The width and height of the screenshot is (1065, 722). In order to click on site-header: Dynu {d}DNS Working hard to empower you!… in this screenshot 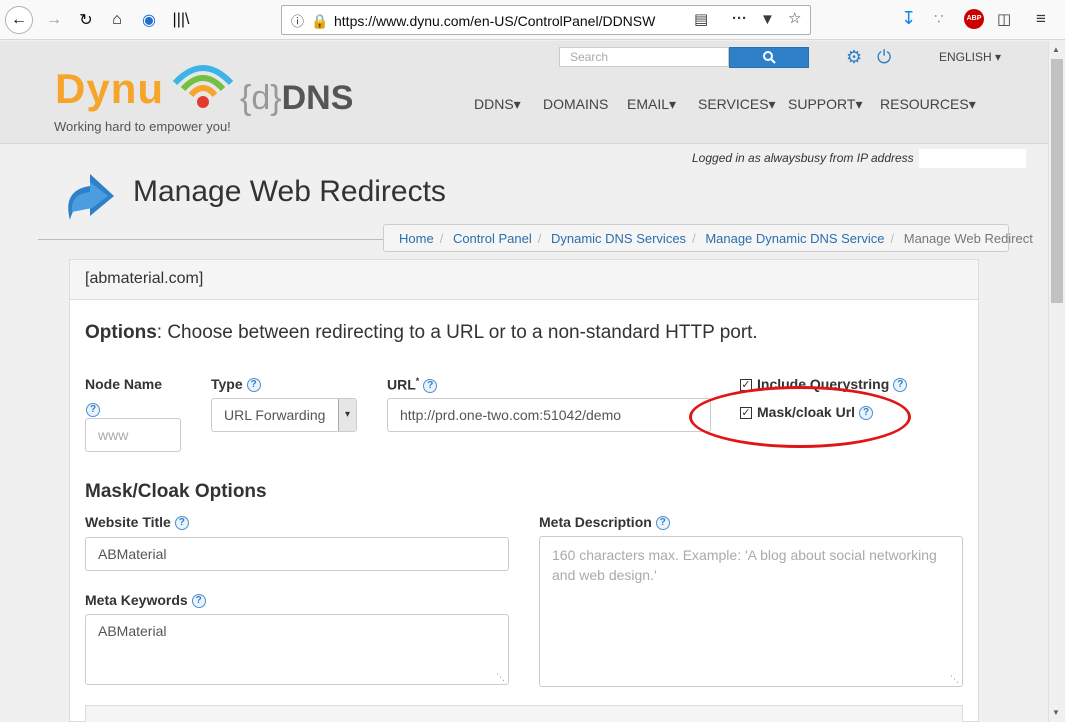, I will do `click(524, 92)`.